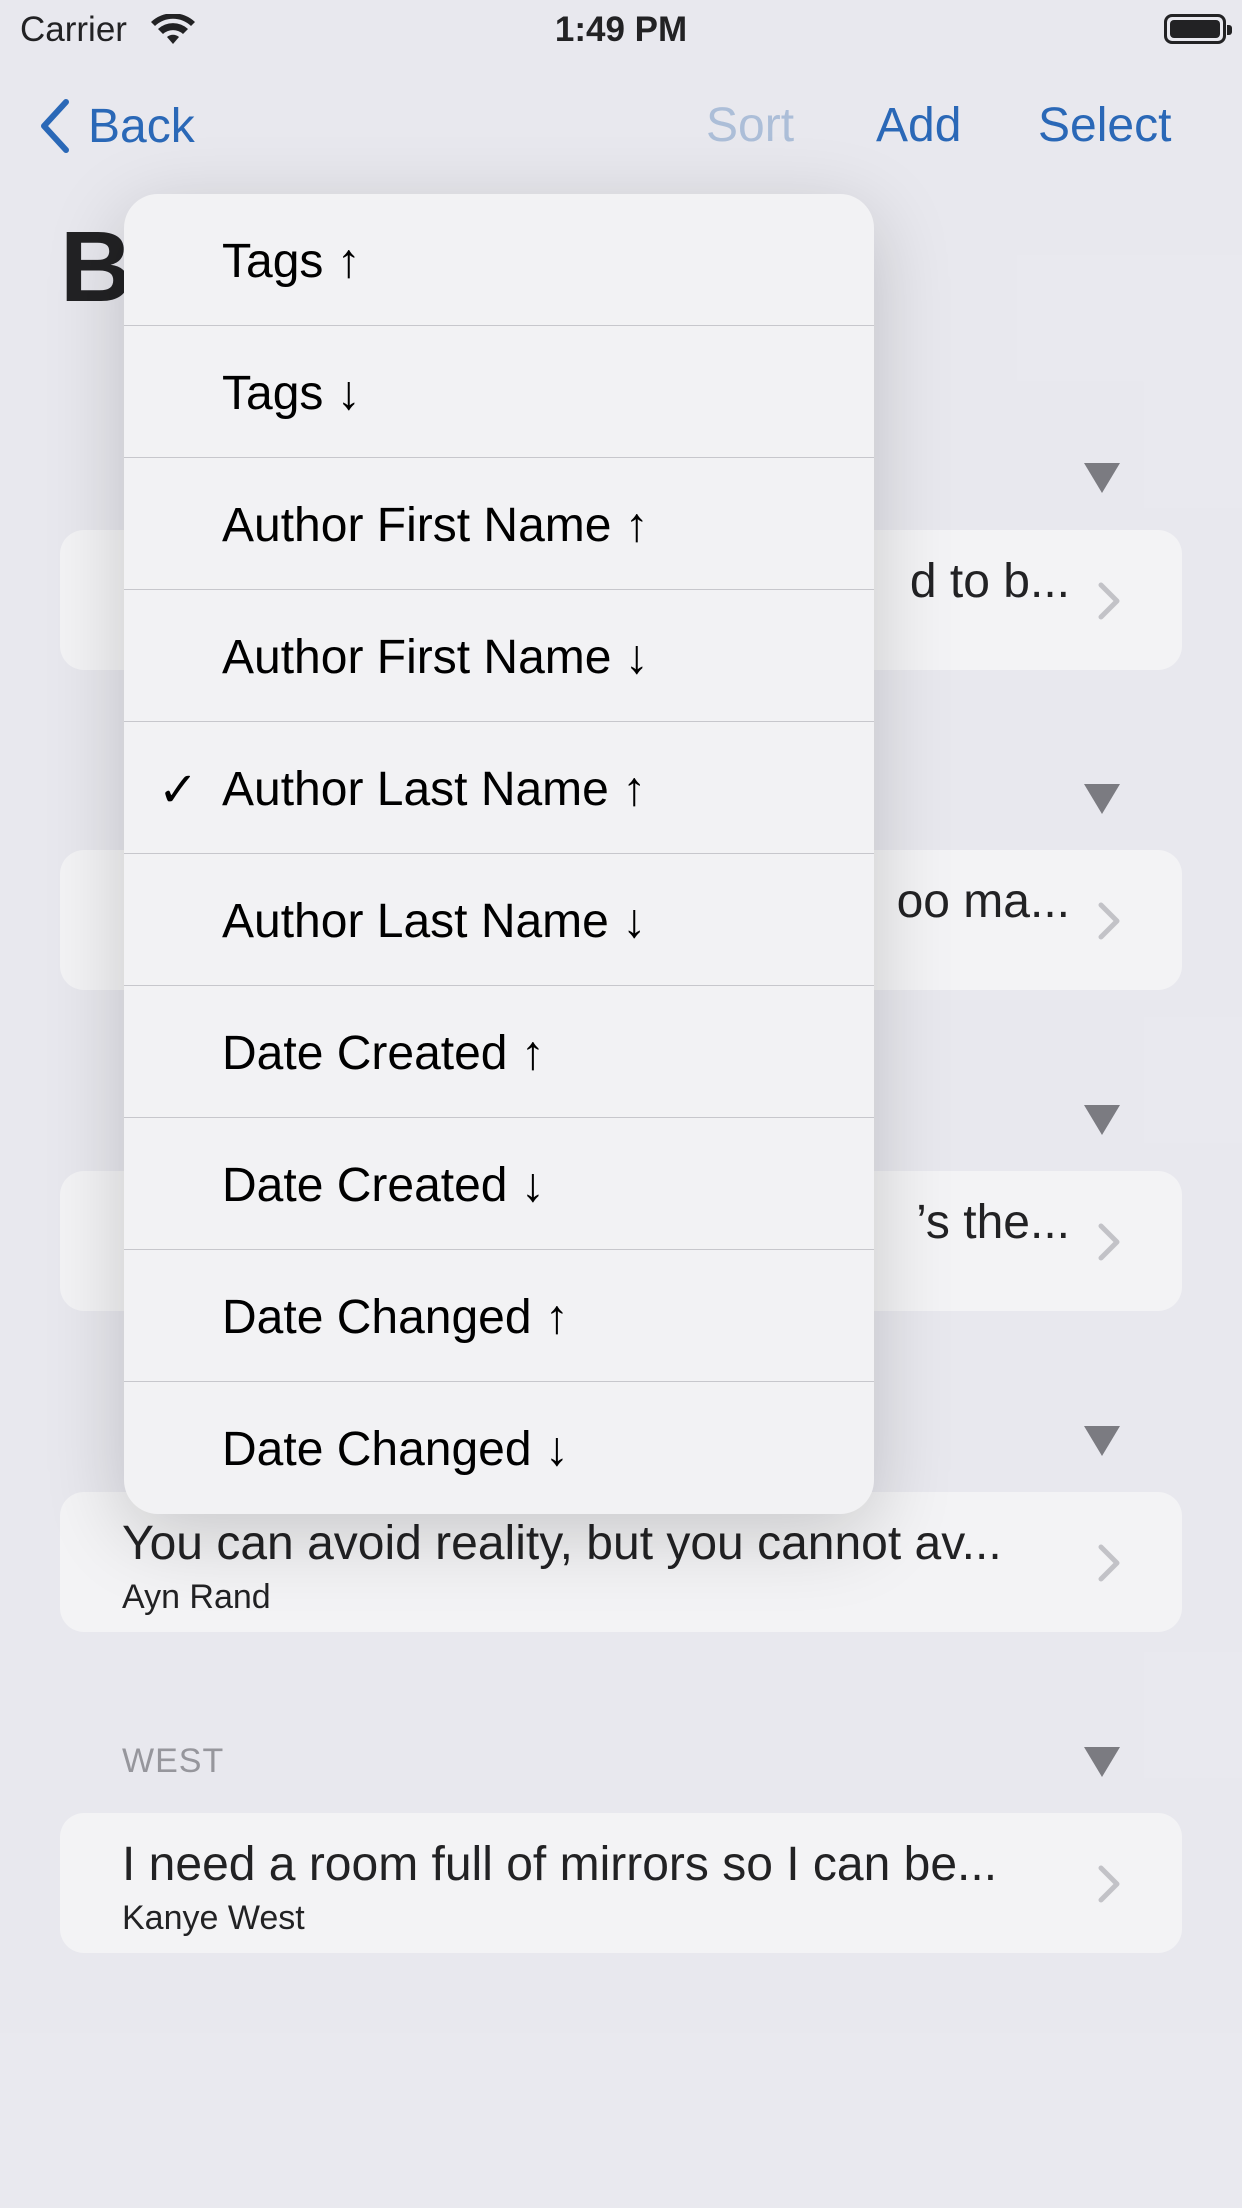  Describe the element at coordinates (178, 790) in the screenshot. I see `checkmark-icon: ✓` at that location.